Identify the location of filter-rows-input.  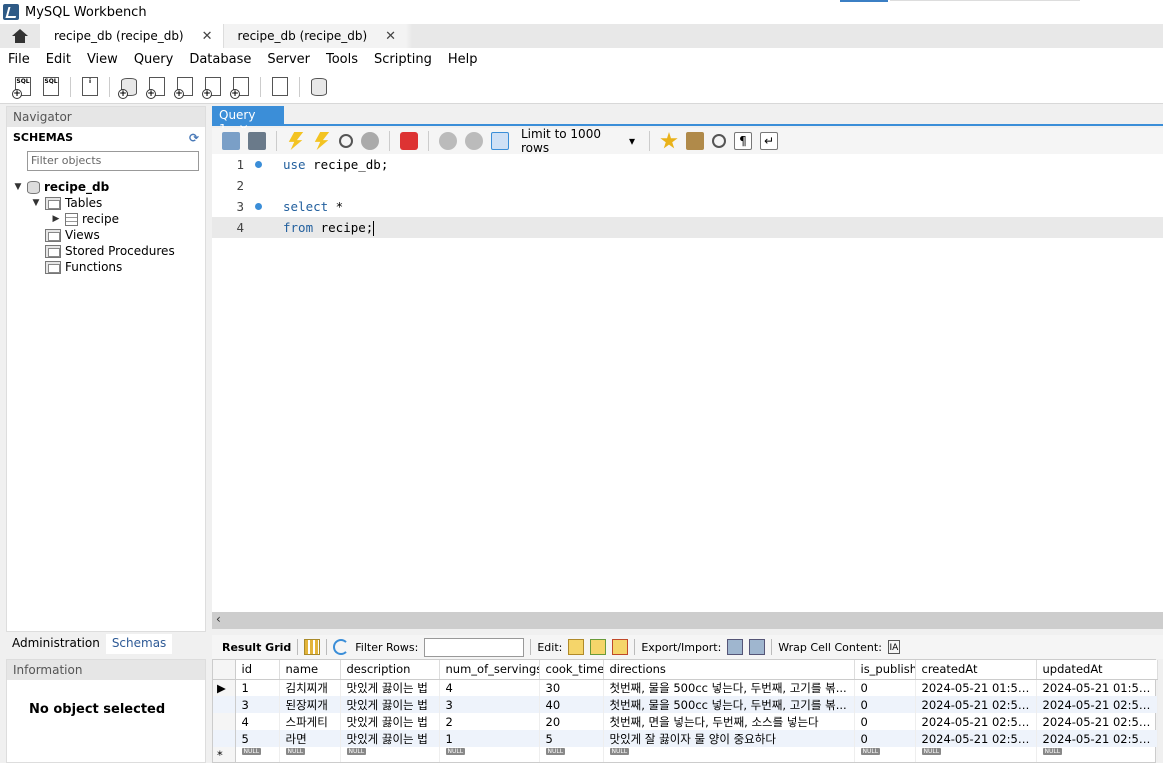
(474, 647).